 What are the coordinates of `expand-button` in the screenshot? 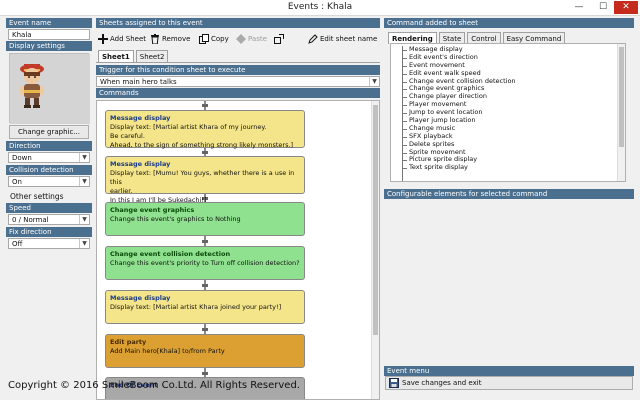 It's located at (280, 38).